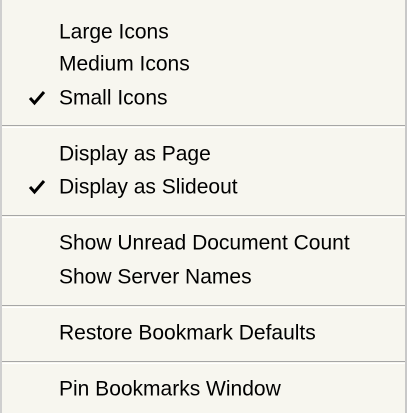  I want to click on menu-item-restore-bookmark-defaults: Restore Bookmark Defaults, so click(203, 333).